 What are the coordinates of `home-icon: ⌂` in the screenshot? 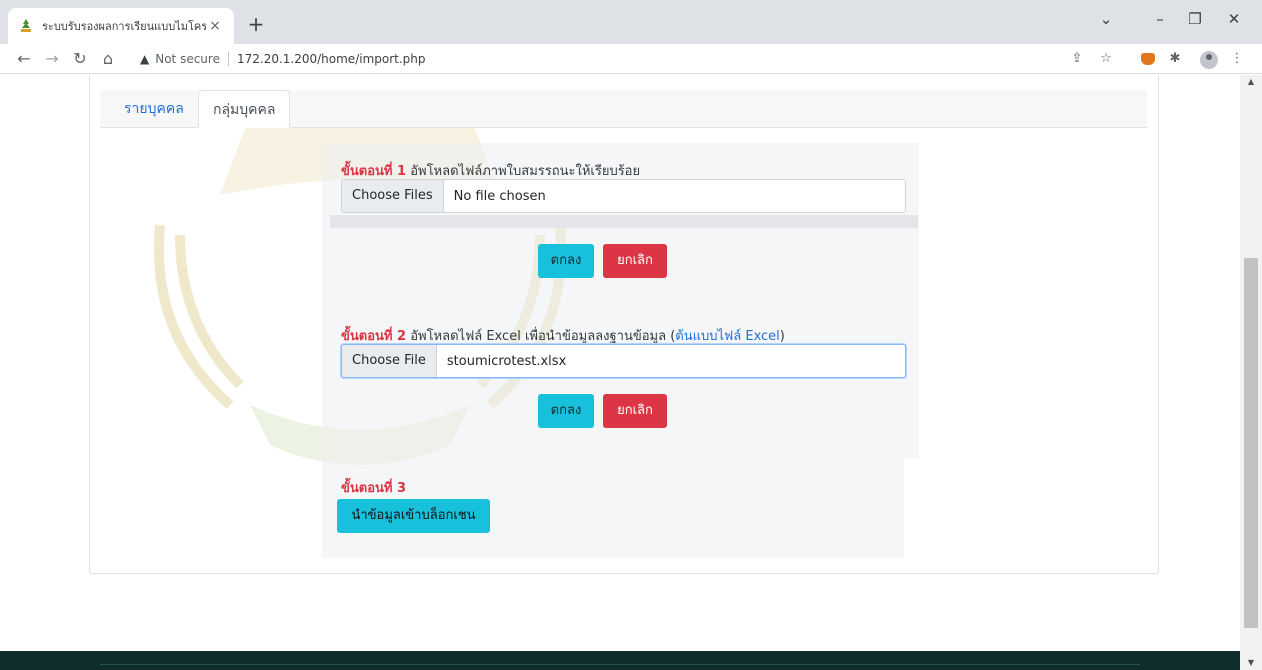 It's located at (108, 59).